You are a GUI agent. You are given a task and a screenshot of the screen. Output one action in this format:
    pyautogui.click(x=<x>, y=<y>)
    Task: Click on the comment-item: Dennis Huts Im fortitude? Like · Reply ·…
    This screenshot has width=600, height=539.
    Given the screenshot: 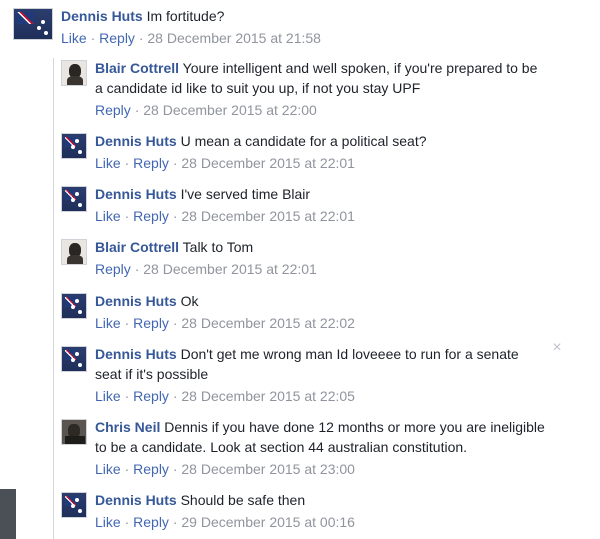 What is the action you would take?
    pyautogui.click(x=293, y=26)
    